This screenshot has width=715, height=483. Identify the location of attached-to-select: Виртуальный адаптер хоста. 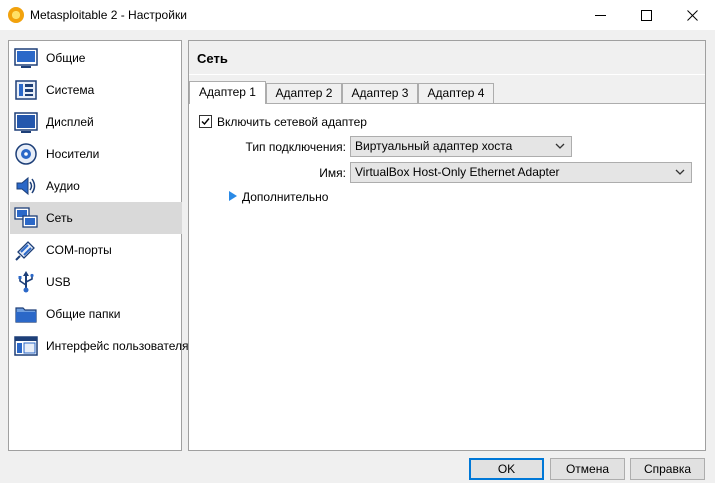
(461, 146).